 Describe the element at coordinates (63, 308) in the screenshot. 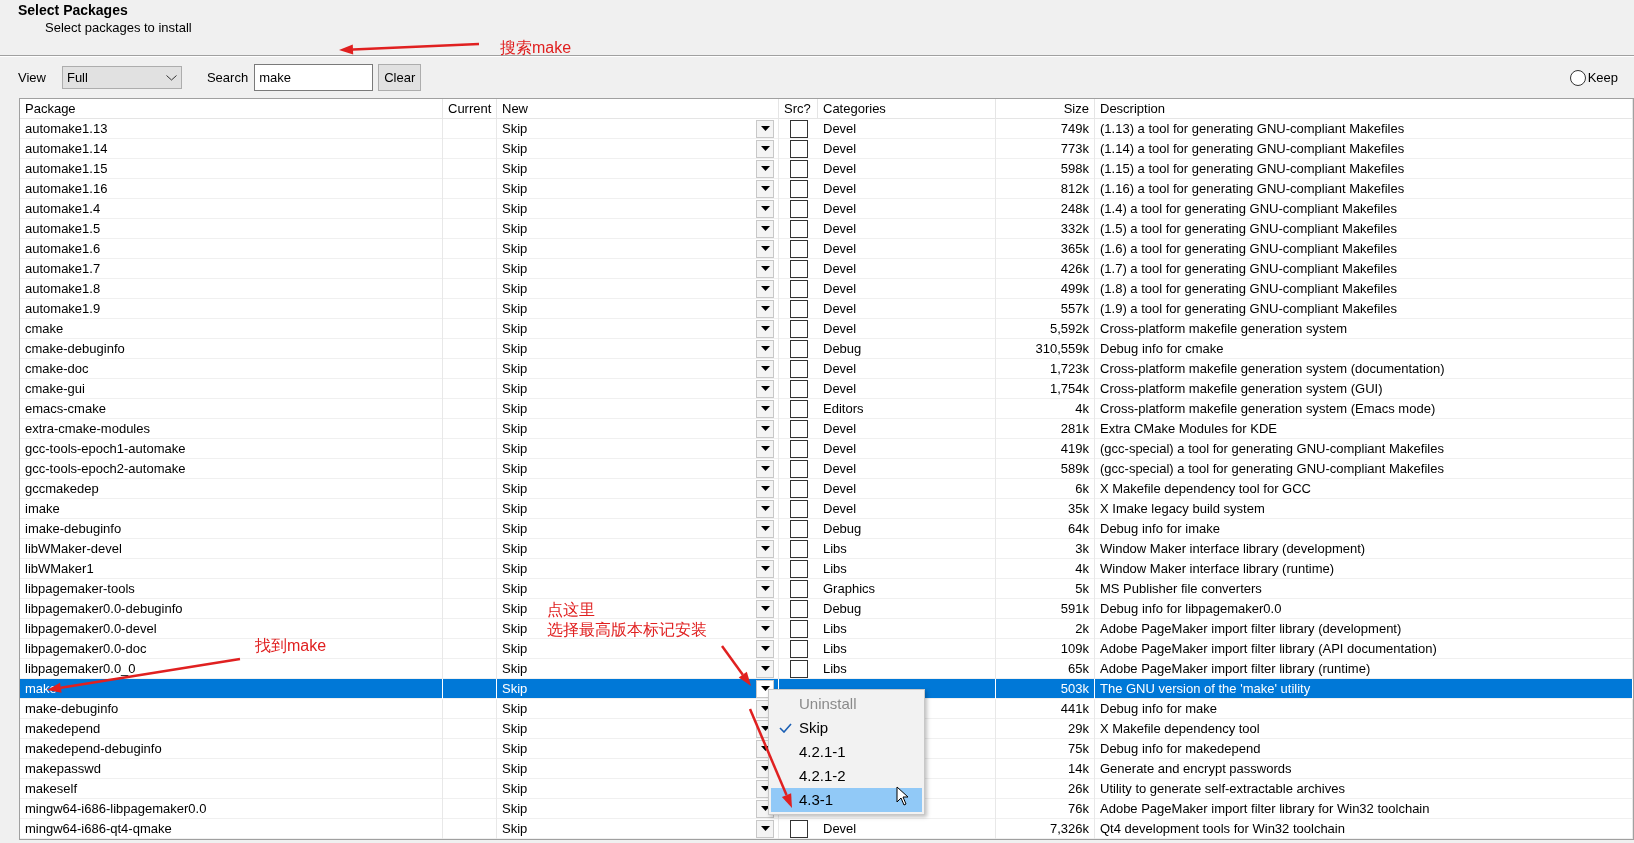

I see `package-name: automake1.9` at that location.